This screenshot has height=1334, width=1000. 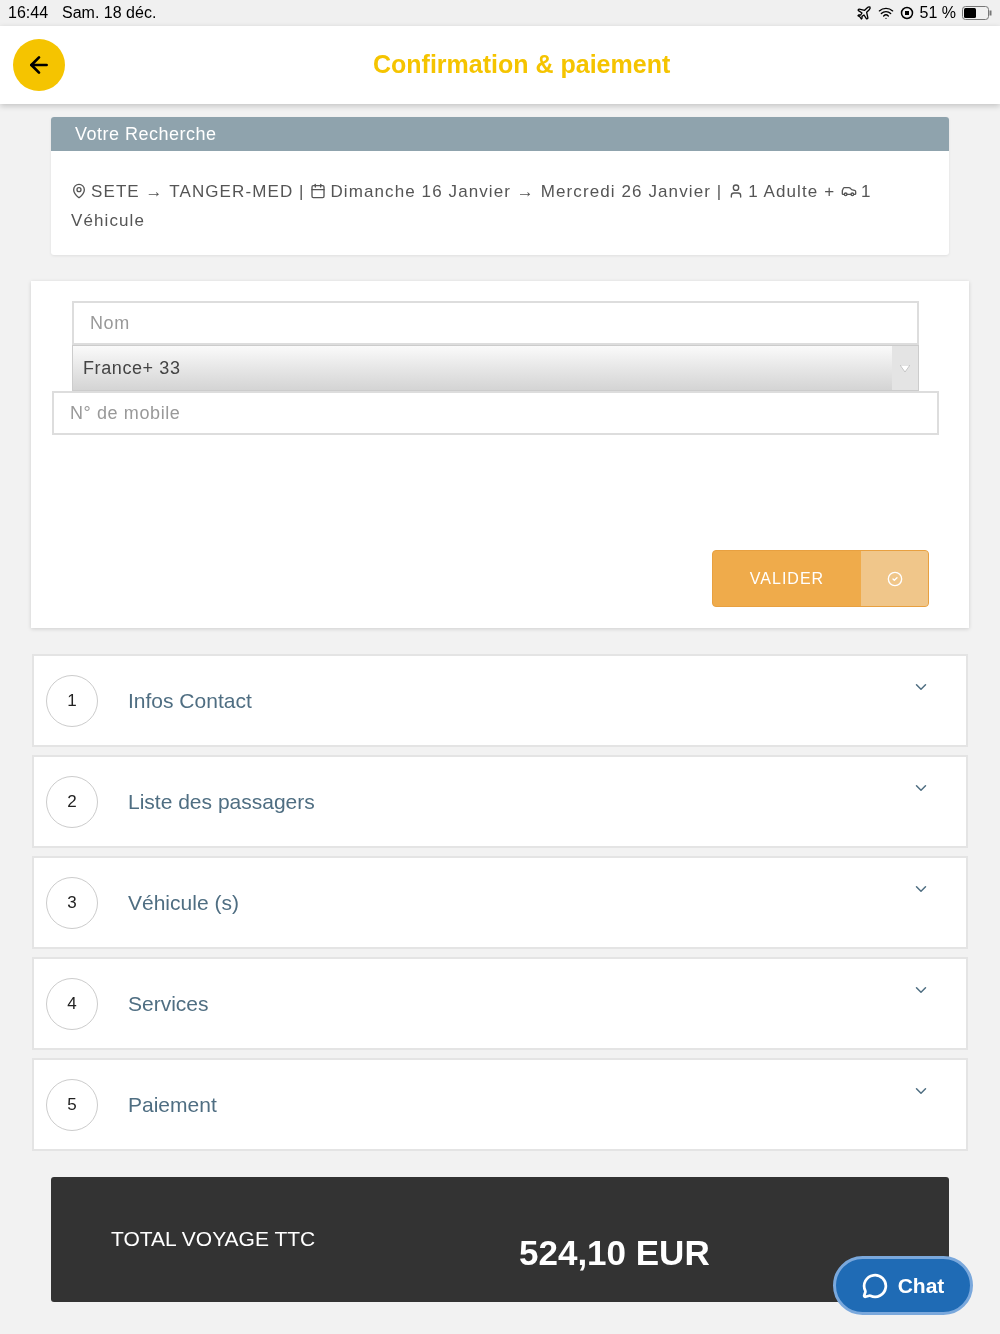 I want to click on summary-text: Véhicule, so click(x=108, y=220).